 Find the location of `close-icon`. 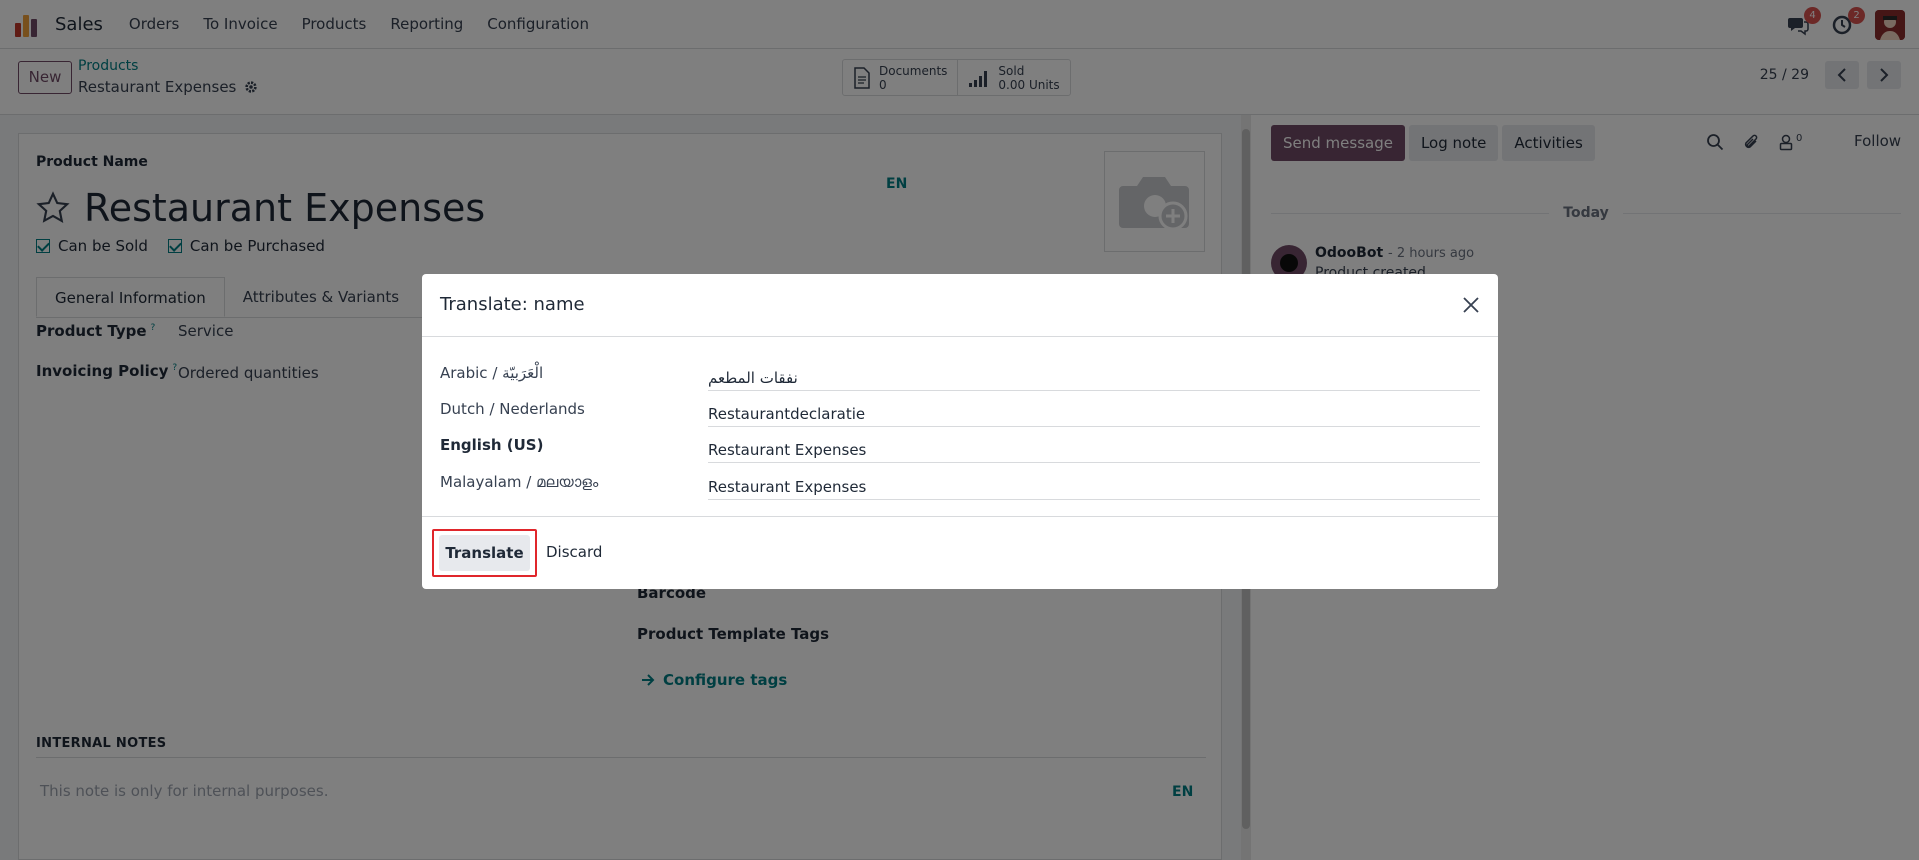

close-icon is located at coordinates (1471, 305).